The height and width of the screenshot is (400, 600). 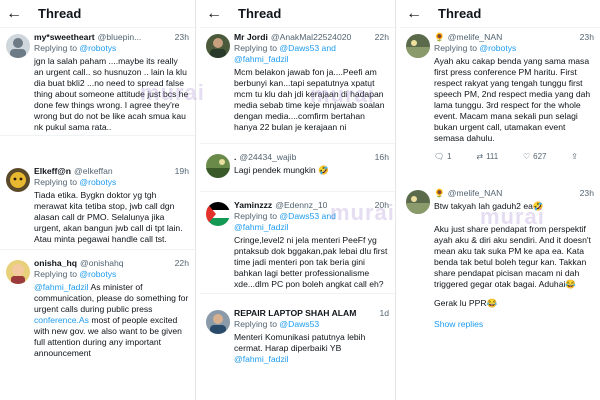 I want to click on reply-tweet: . @24434_wajib 16h Lagi pendek mungkin 🤣, so click(x=297, y=170).